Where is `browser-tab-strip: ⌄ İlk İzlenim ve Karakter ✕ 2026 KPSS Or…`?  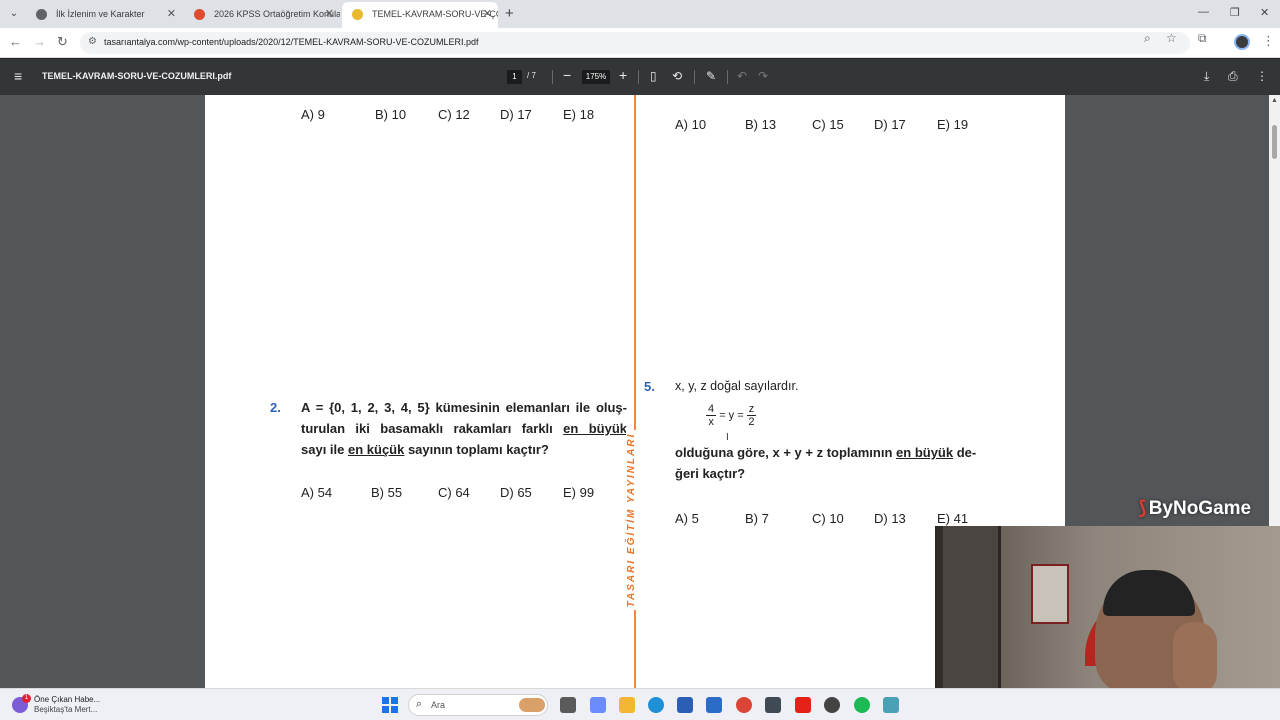 browser-tab-strip: ⌄ İlk İzlenim ve Karakter ✕ 2026 KPSS Or… is located at coordinates (640, 14).